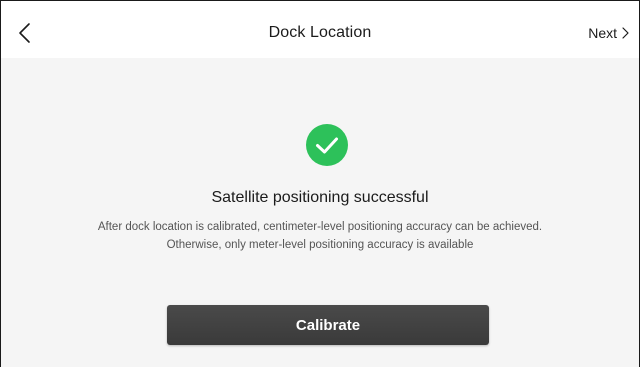 This screenshot has width=640, height=367. I want to click on calibrate-button: Calibrate, so click(328, 325).